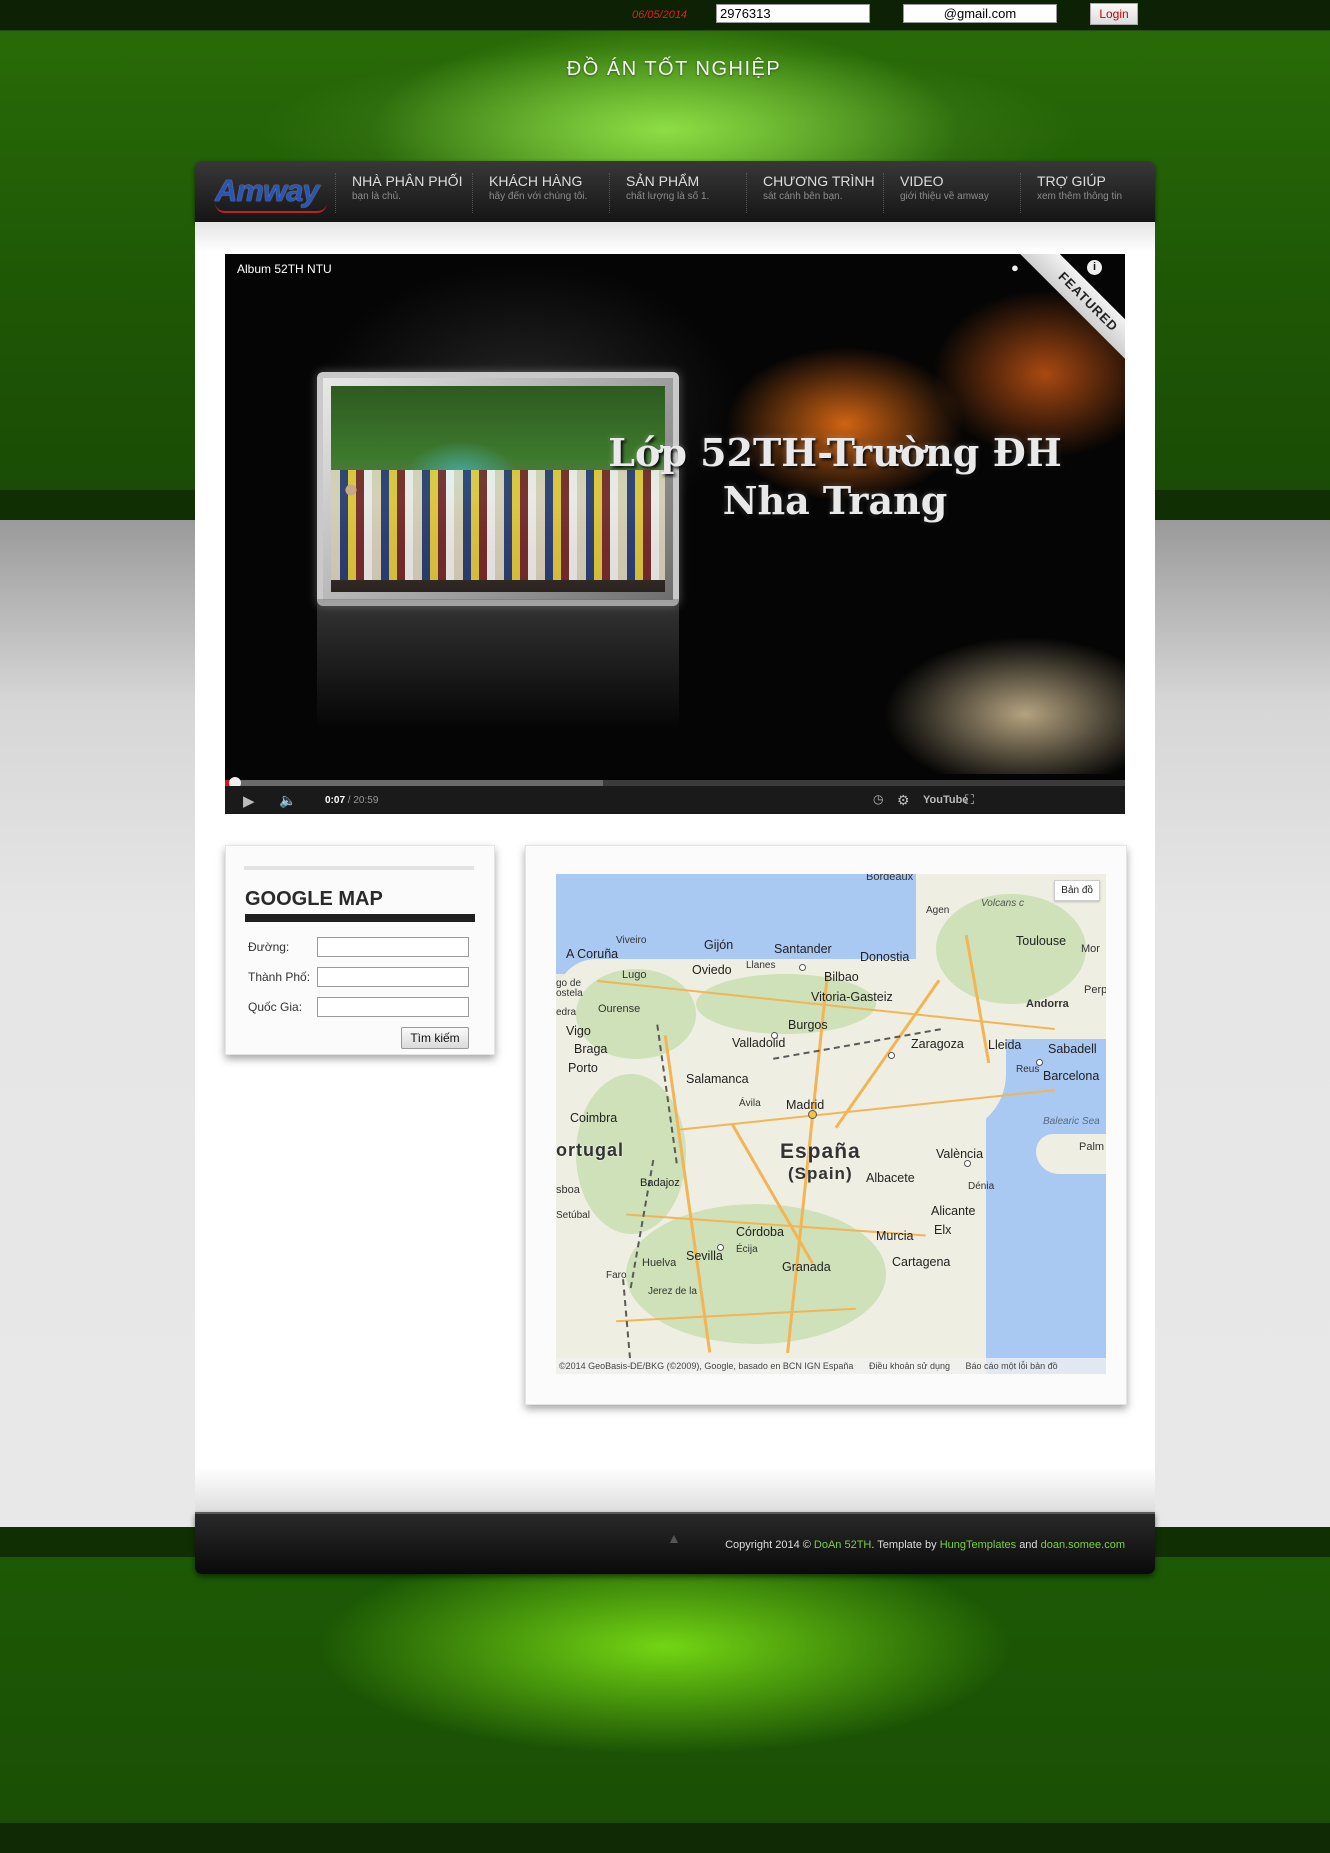 This screenshot has height=1853, width=1330. I want to click on author-link: HungTemplates, so click(978, 1545).